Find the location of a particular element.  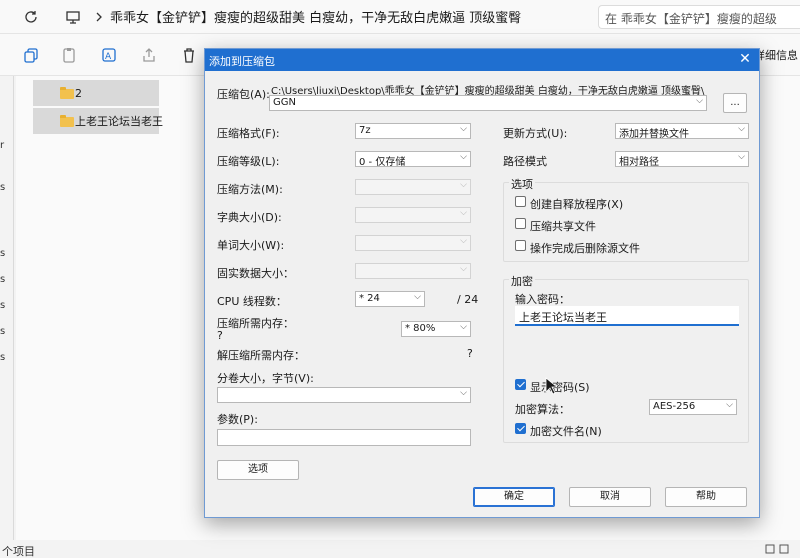

refresh-icon is located at coordinates (31, 17).